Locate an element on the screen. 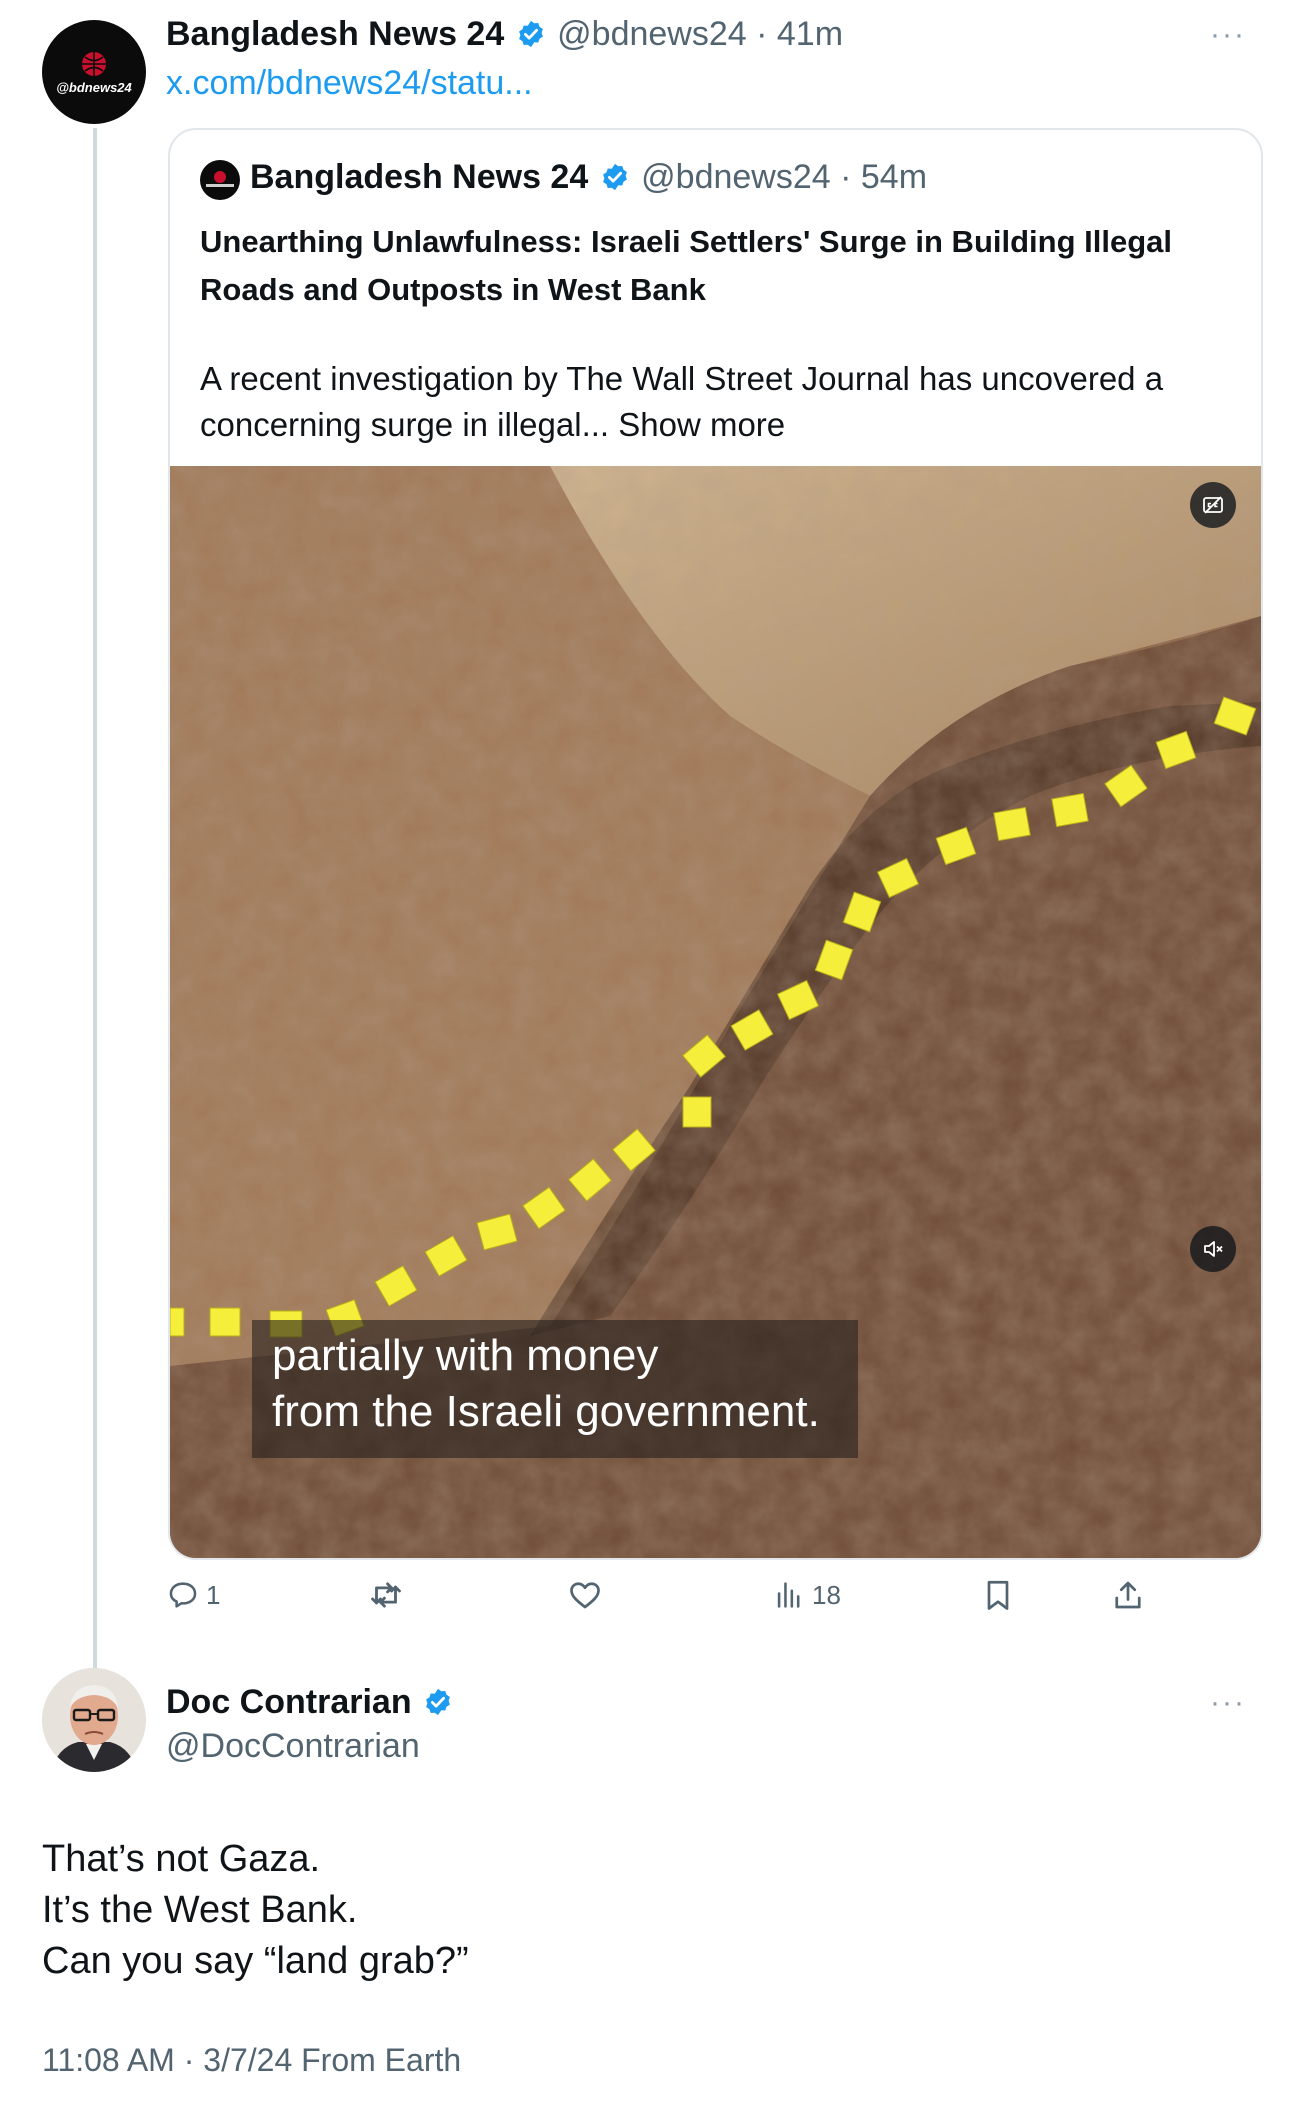 Image resolution: width=1297 pixels, height=2103 pixels. reply-text-line1: That’s not Gaza. is located at coordinates (181, 1859).